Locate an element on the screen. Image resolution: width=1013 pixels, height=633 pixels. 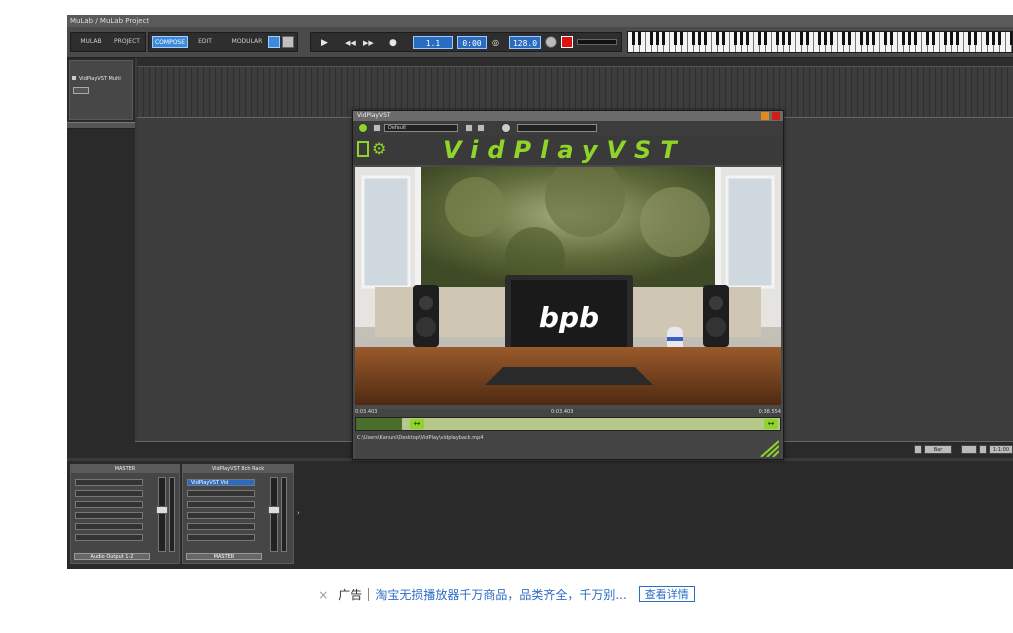
gear-icon: ⚙ is located at coordinates (379, 149).